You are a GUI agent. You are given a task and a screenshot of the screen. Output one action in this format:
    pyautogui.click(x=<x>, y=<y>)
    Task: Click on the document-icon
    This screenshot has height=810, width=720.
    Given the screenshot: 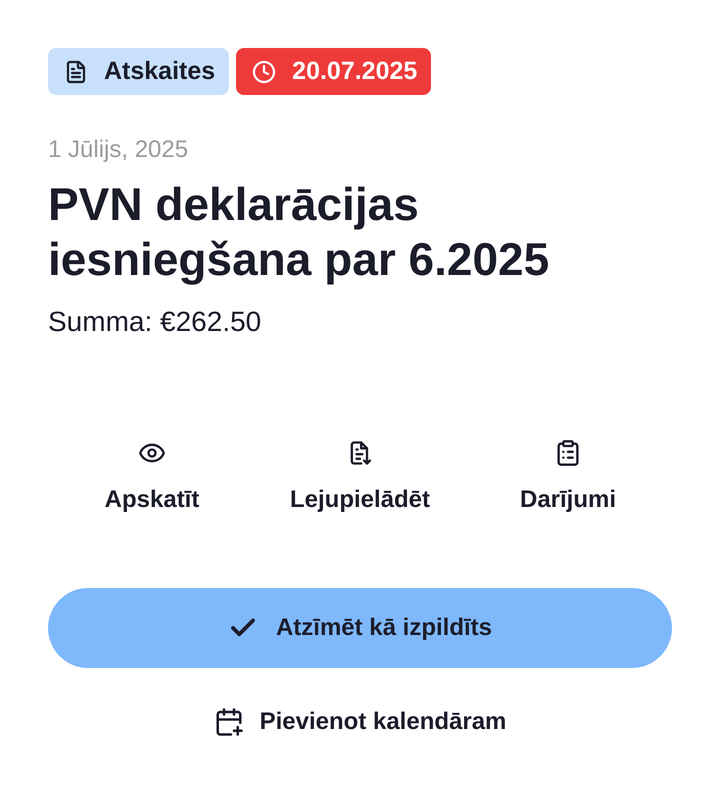 What is the action you would take?
    pyautogui.click(x=76, y=72)
    